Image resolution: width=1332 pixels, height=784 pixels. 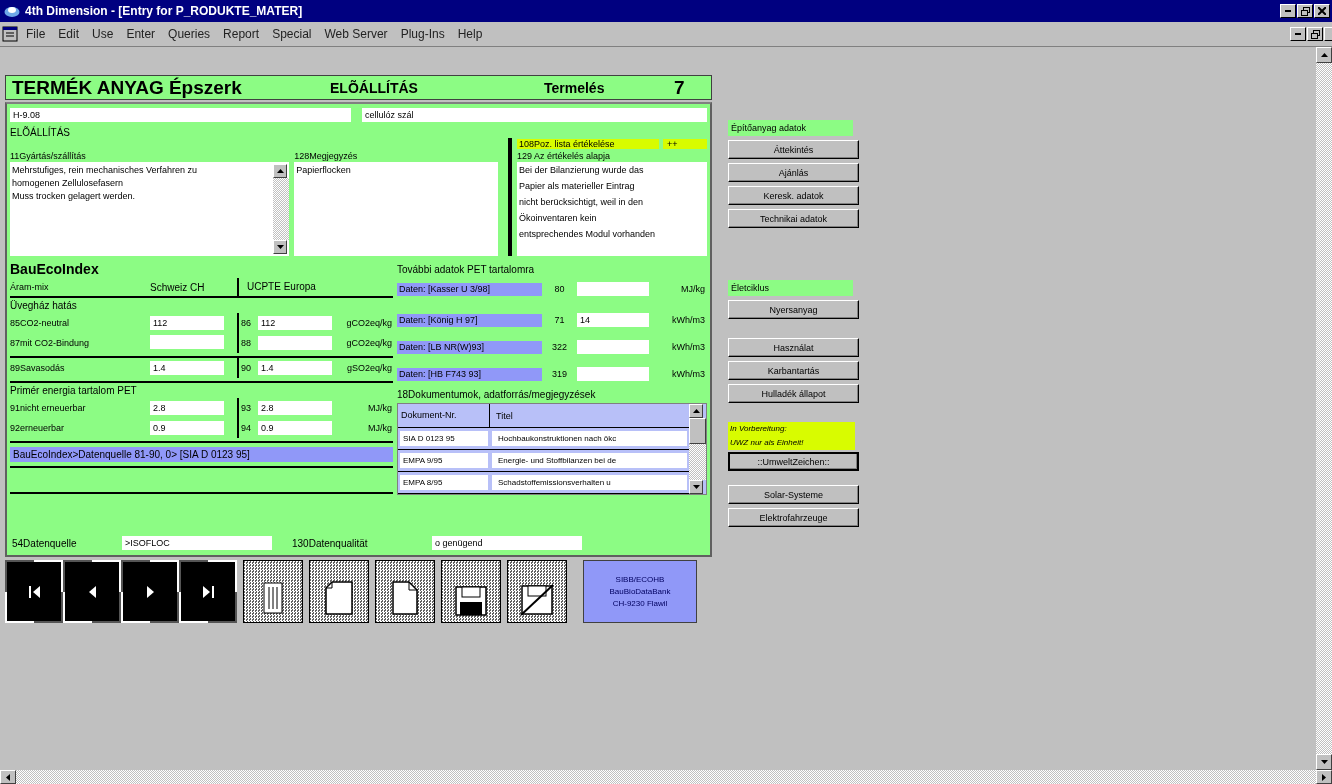 What do you see at coordinates (507, 543) in the screenshot?
I see `data-quality-field: o genügend` at bounding box center [507, 543].